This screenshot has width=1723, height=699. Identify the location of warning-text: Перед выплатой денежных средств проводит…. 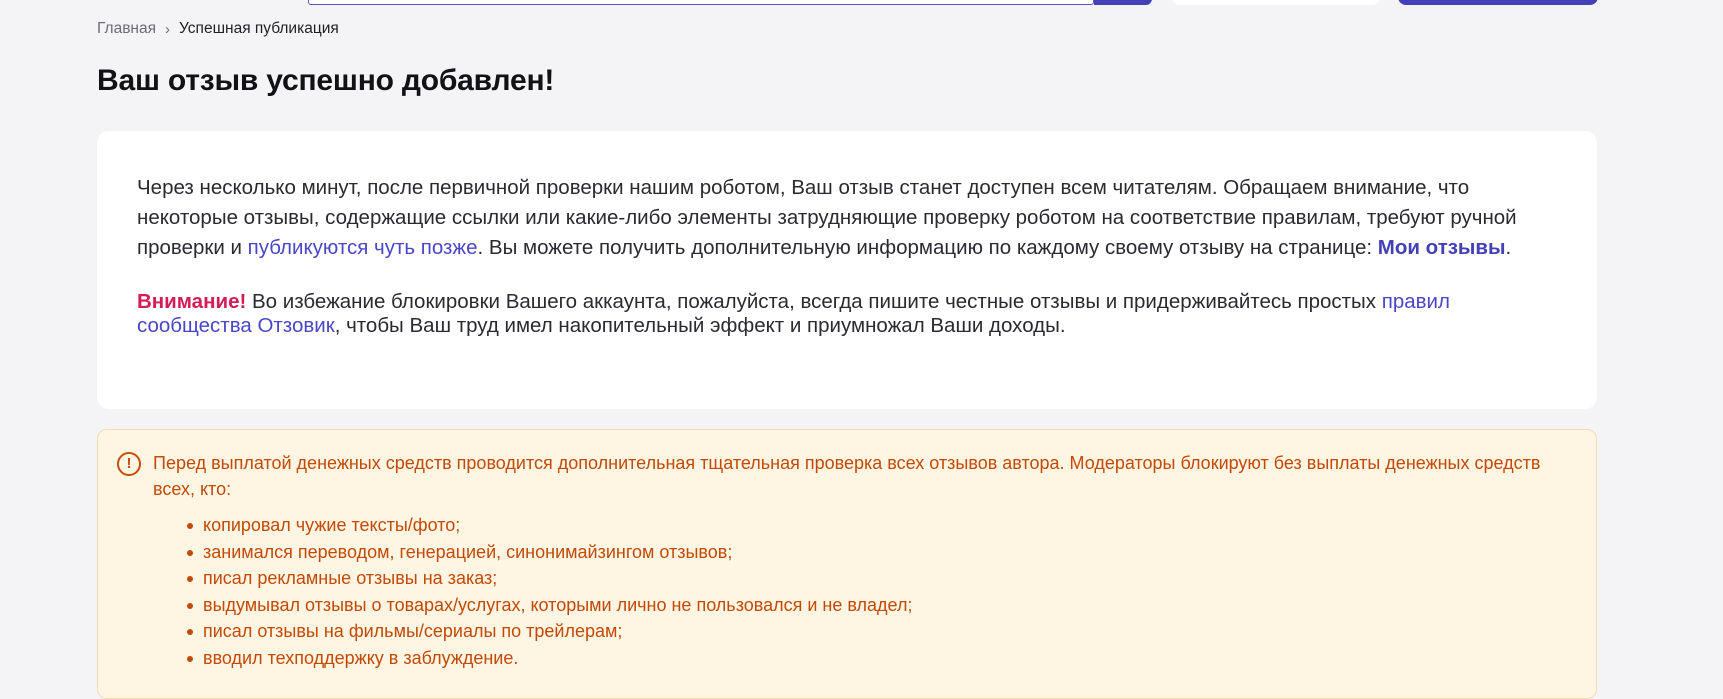
(847, 476).